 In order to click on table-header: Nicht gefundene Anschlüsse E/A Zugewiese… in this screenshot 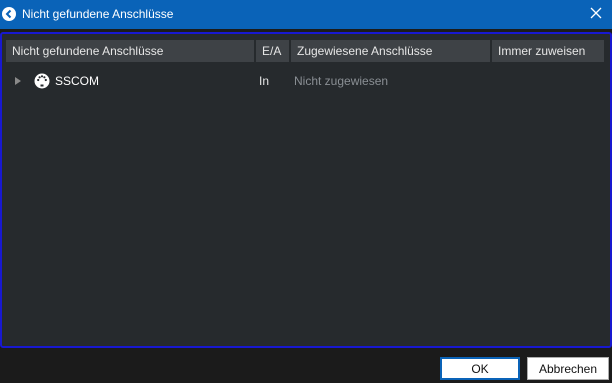, I will do `click(306, 51)`.